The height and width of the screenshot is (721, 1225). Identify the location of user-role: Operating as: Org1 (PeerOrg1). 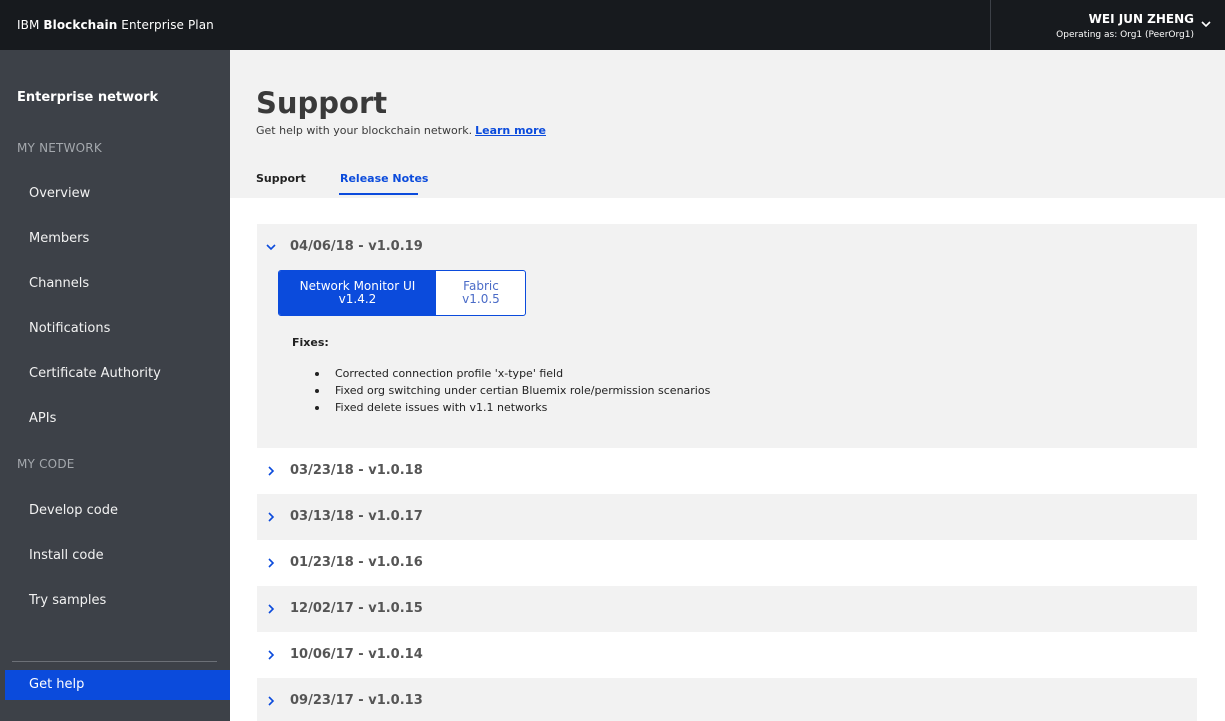
(1125, 35).